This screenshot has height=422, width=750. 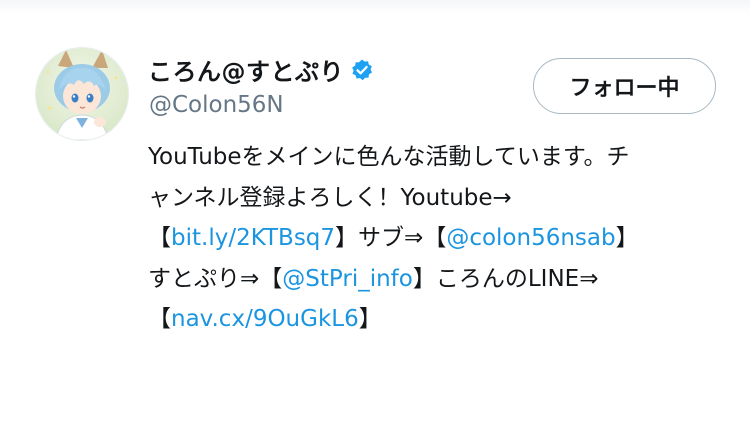 I want to click on bio-line: ャンネル登録よろしく！Youtube→, so click(x=330, y=197).